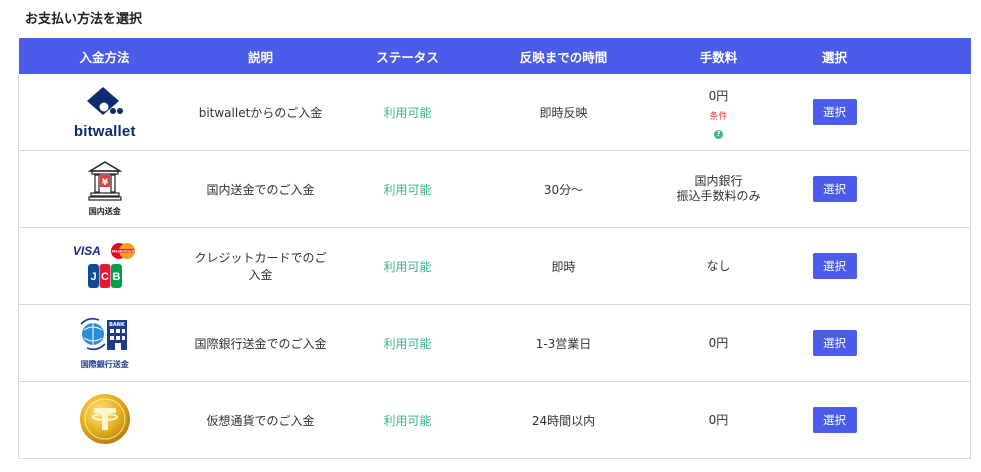  Describe the element at coordinates (922, 56) in the screenshot. I see `header-spacer` at that location.